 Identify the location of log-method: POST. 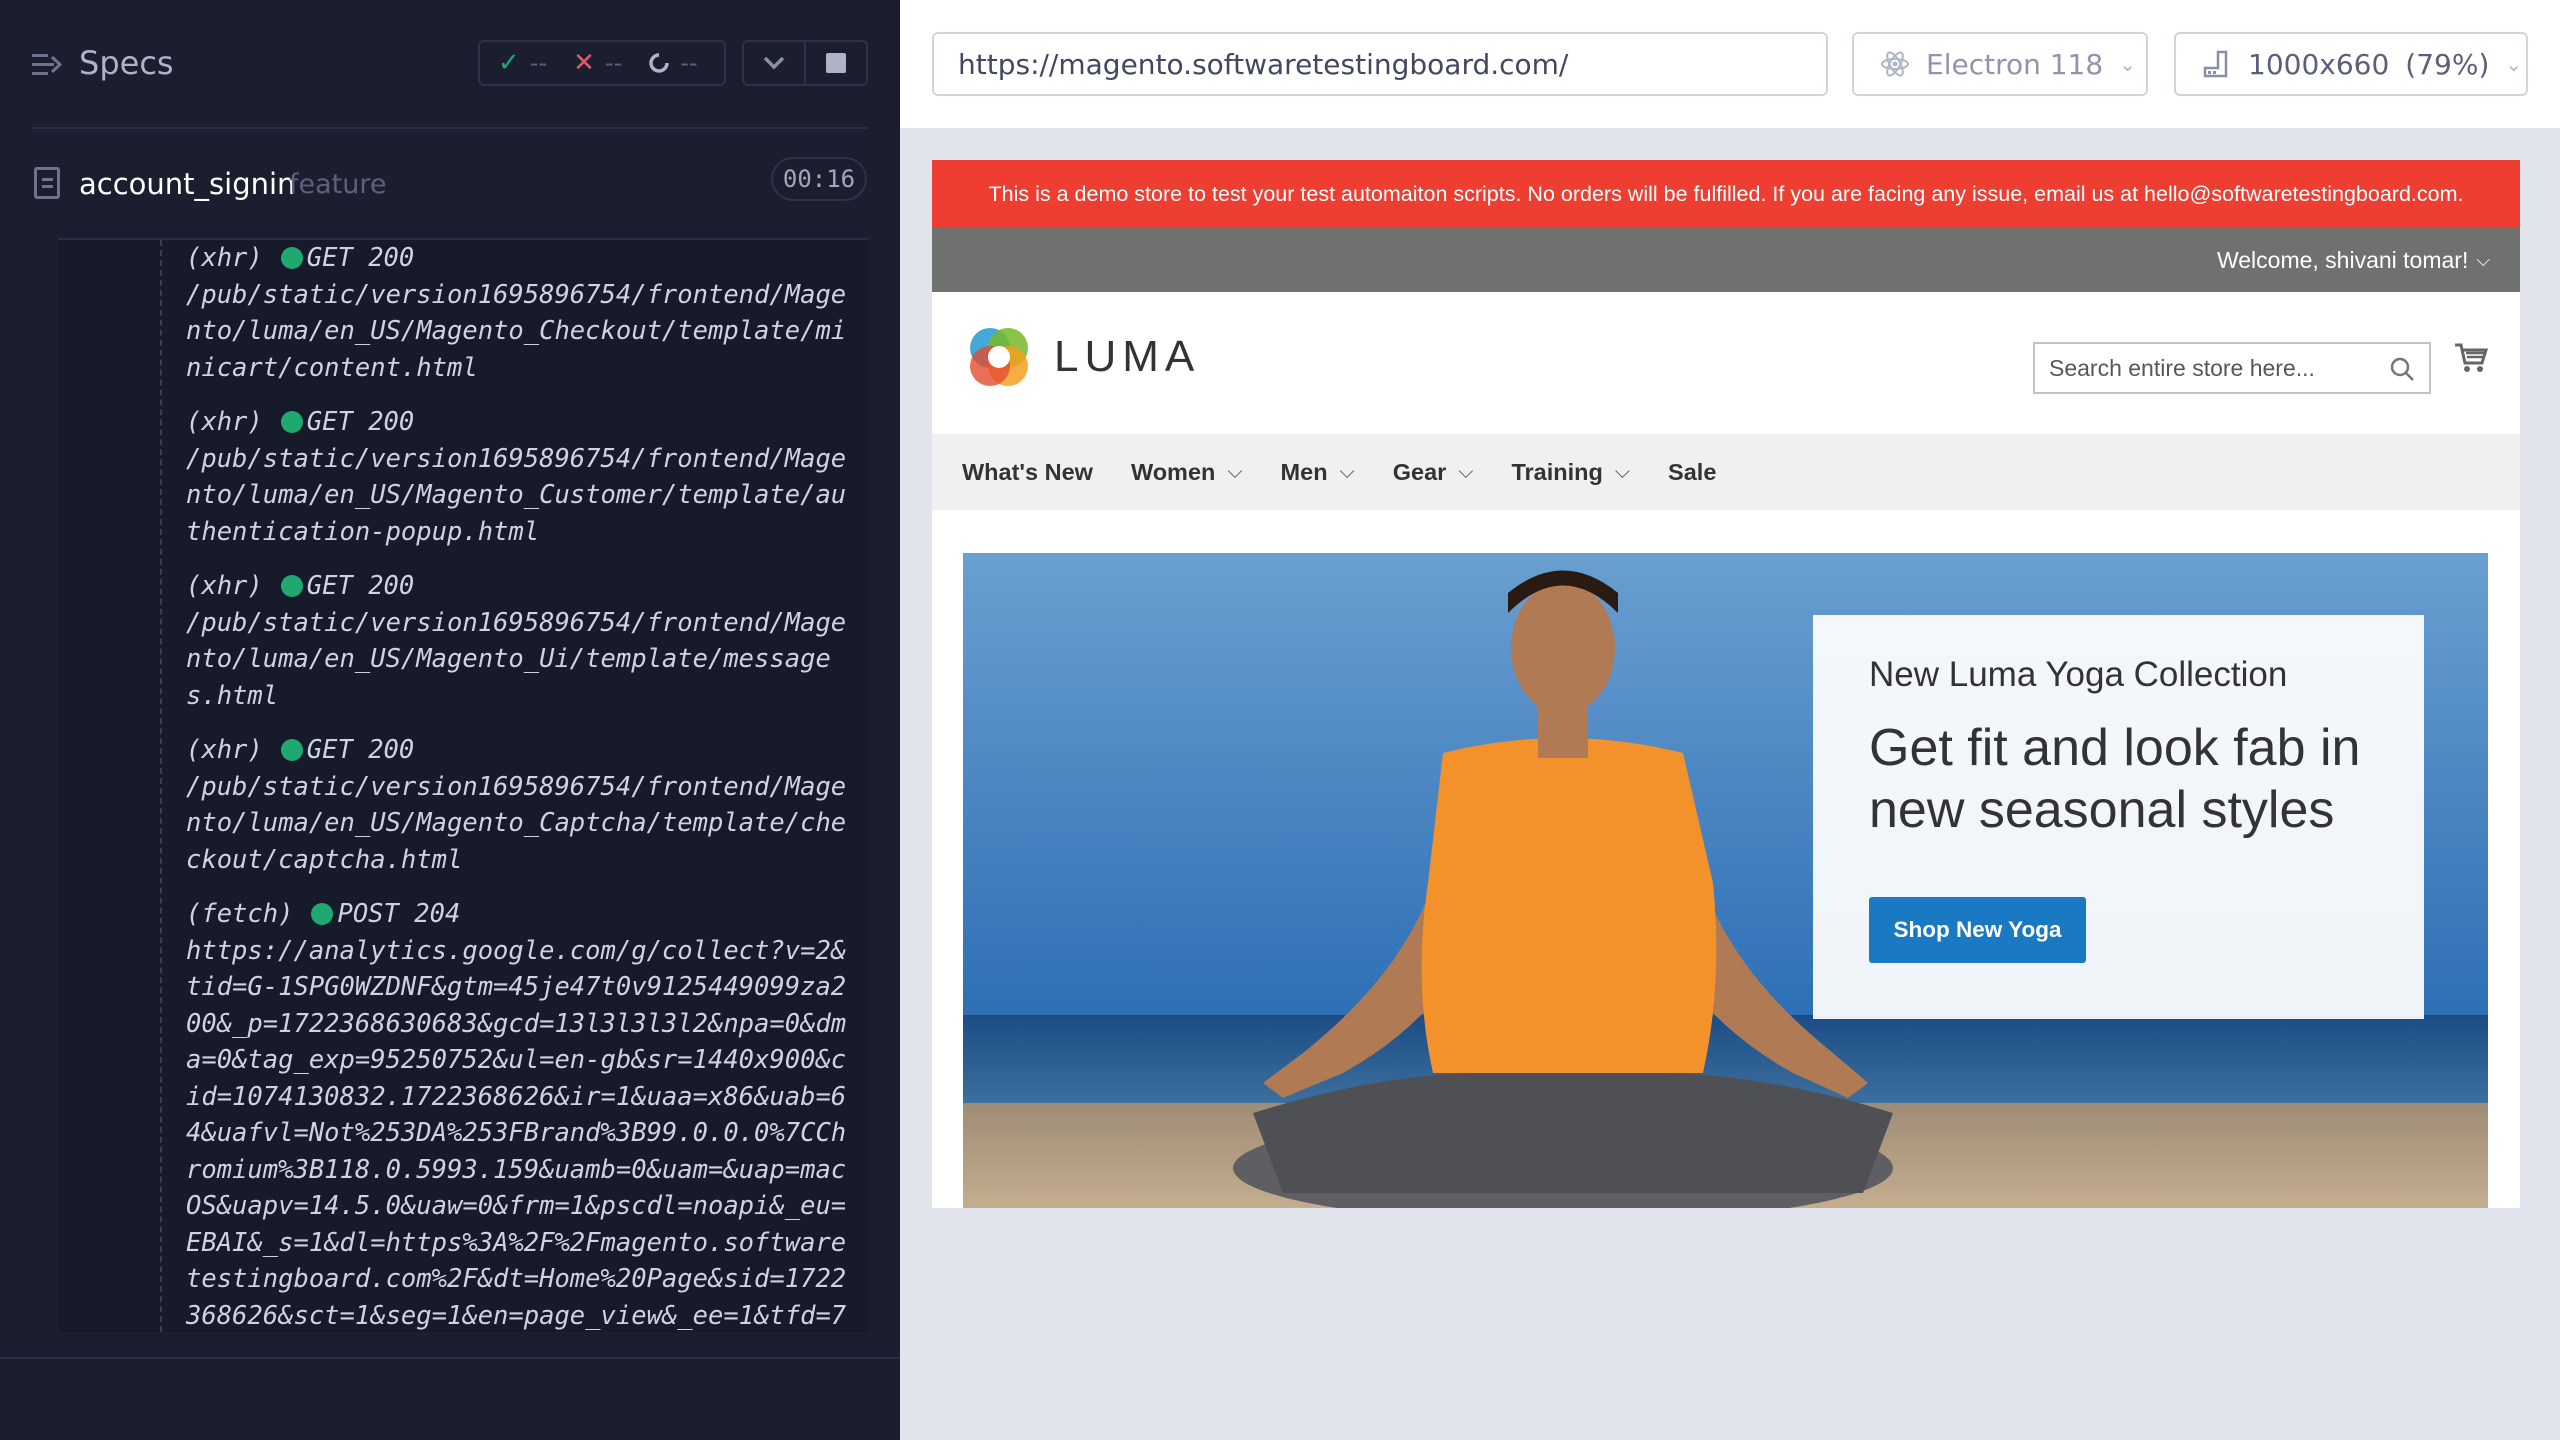
(368, 914).